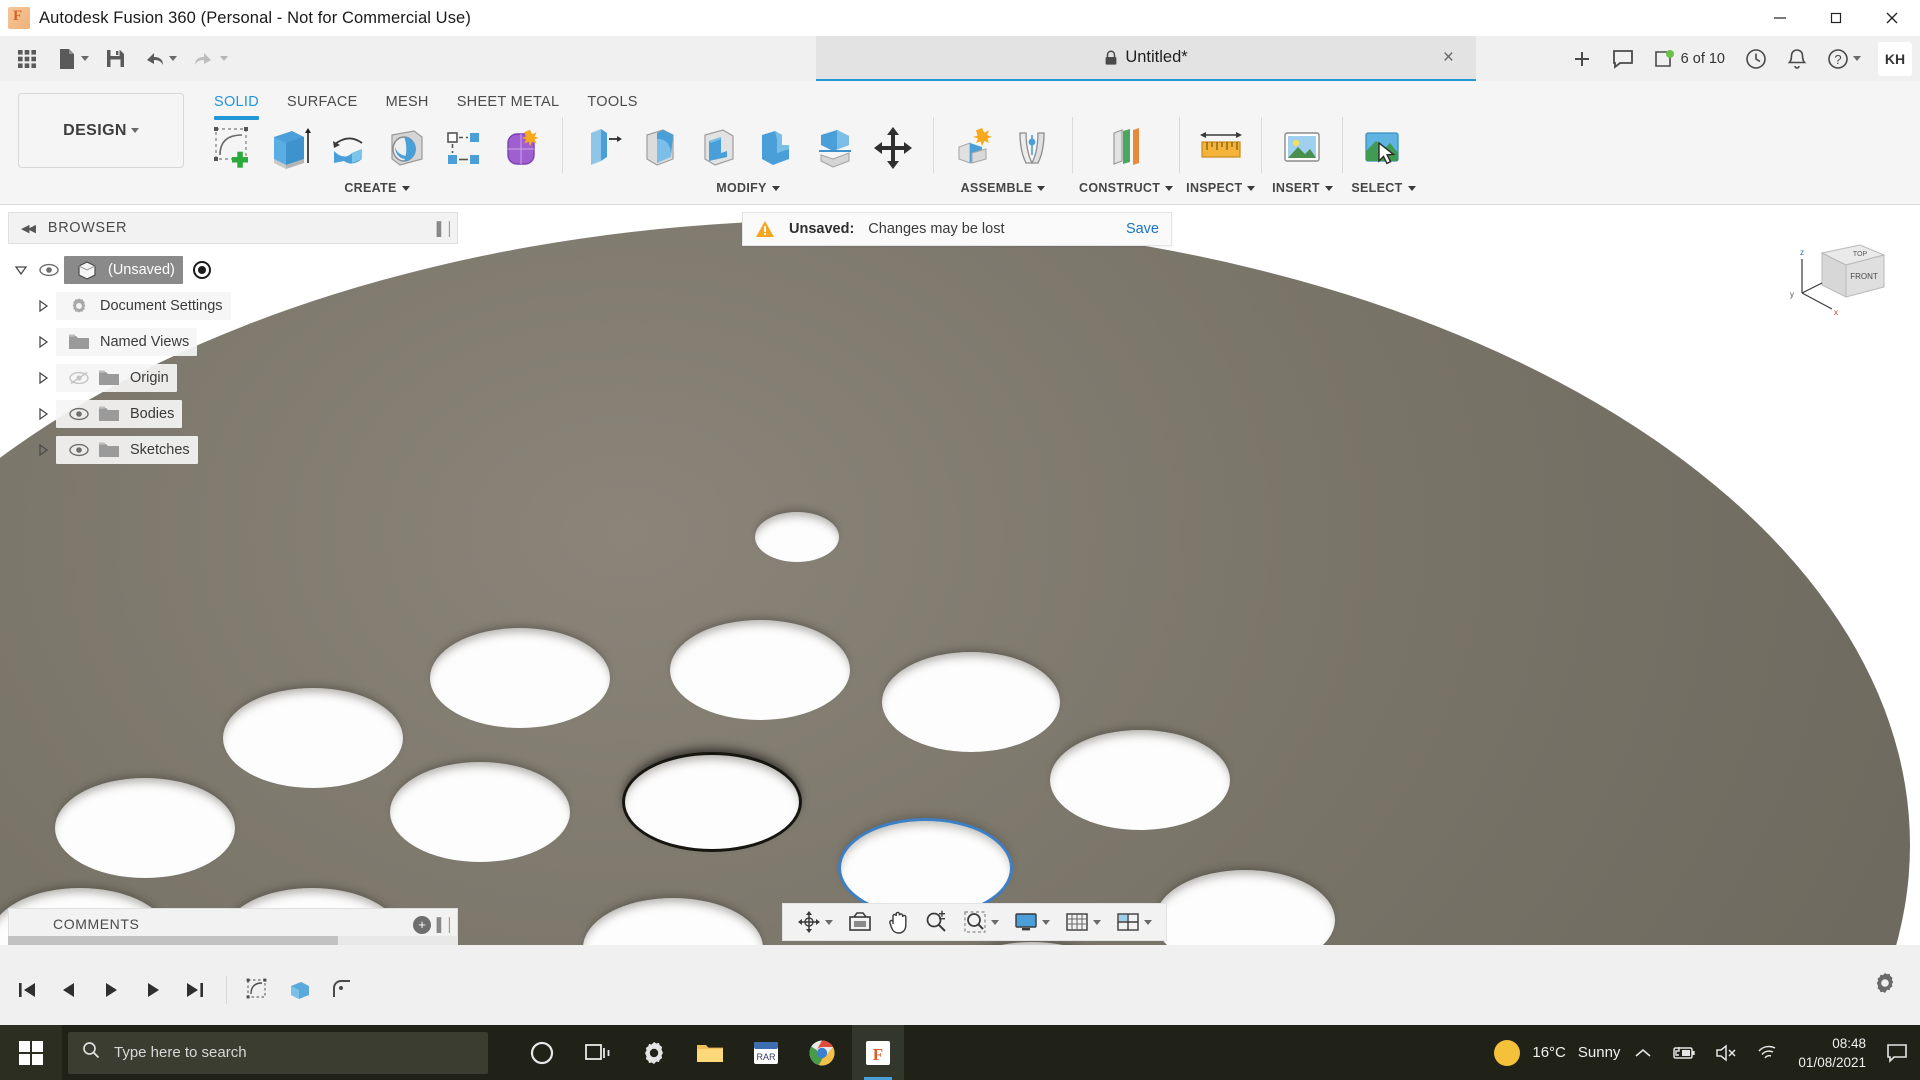 Image resolution: width=1920 pixels, height=1080 pixels. Describe the element at coordinates (1836, 18) in the screenshot. I see `maximize-button` at that location.